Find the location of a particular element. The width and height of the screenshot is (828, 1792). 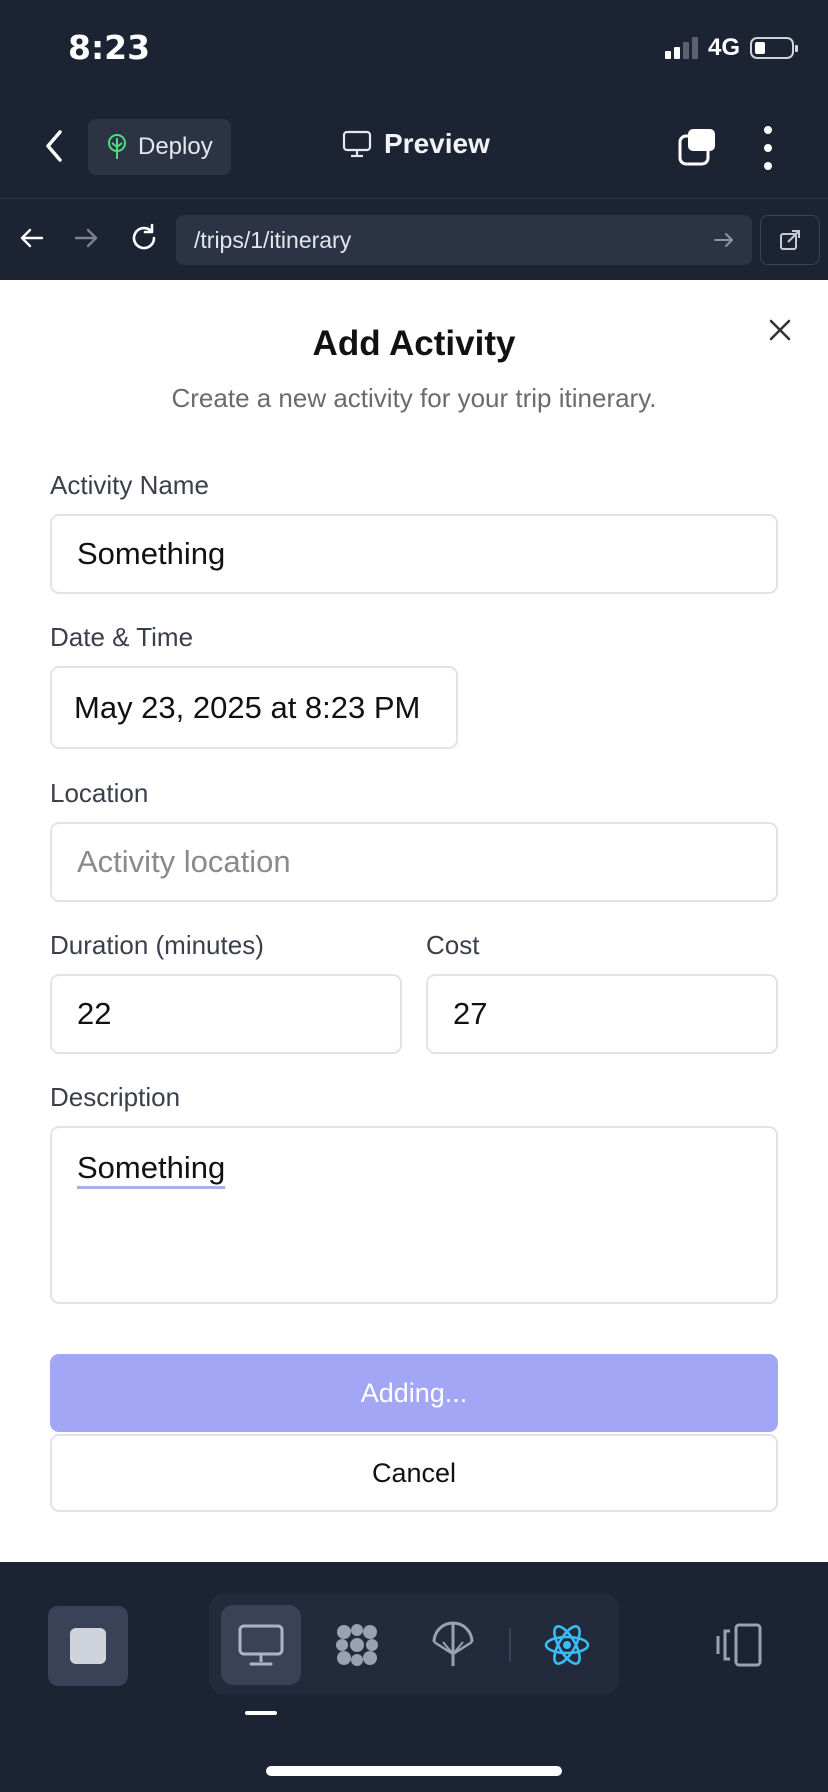

stop-button is located at coordinates (88, 1646).